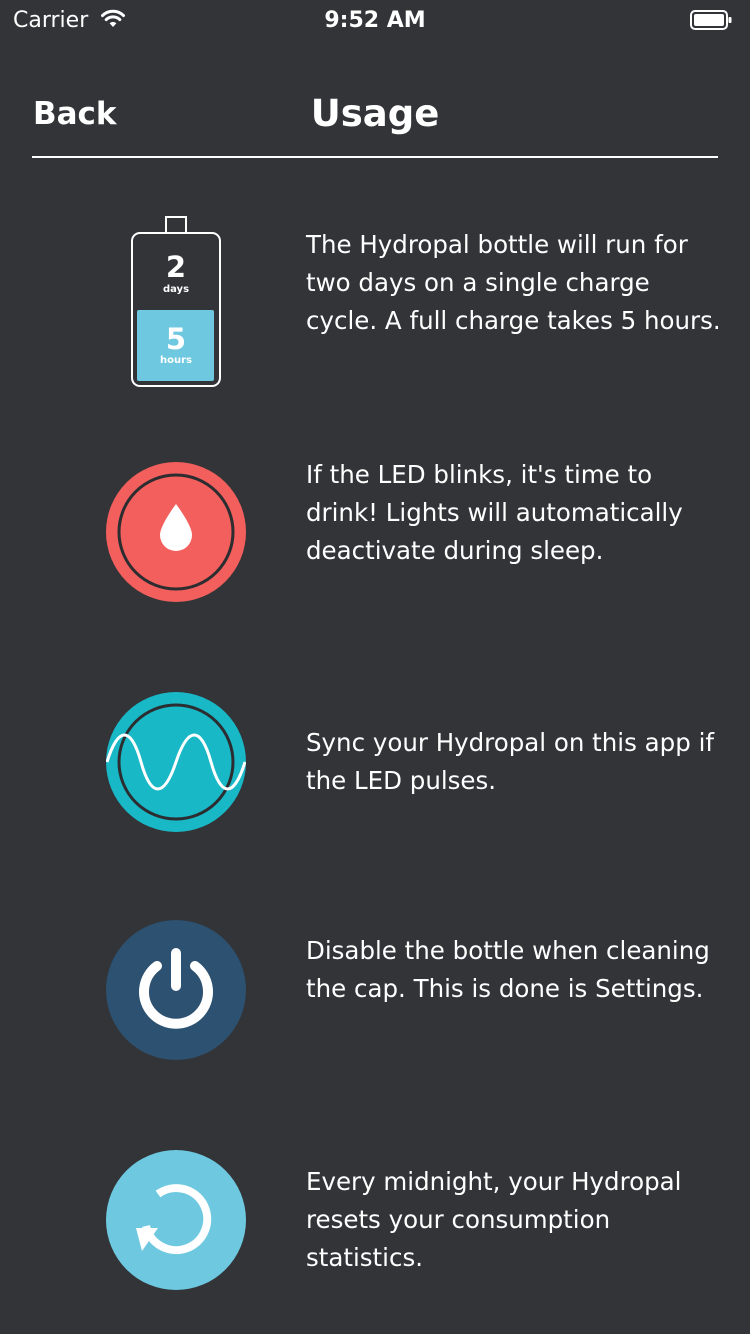 This screenshot has width=750, height=1334. Describe the element at coordinates (176, 289) in the screenshot. I see `battery-days-unit: days` at that location.